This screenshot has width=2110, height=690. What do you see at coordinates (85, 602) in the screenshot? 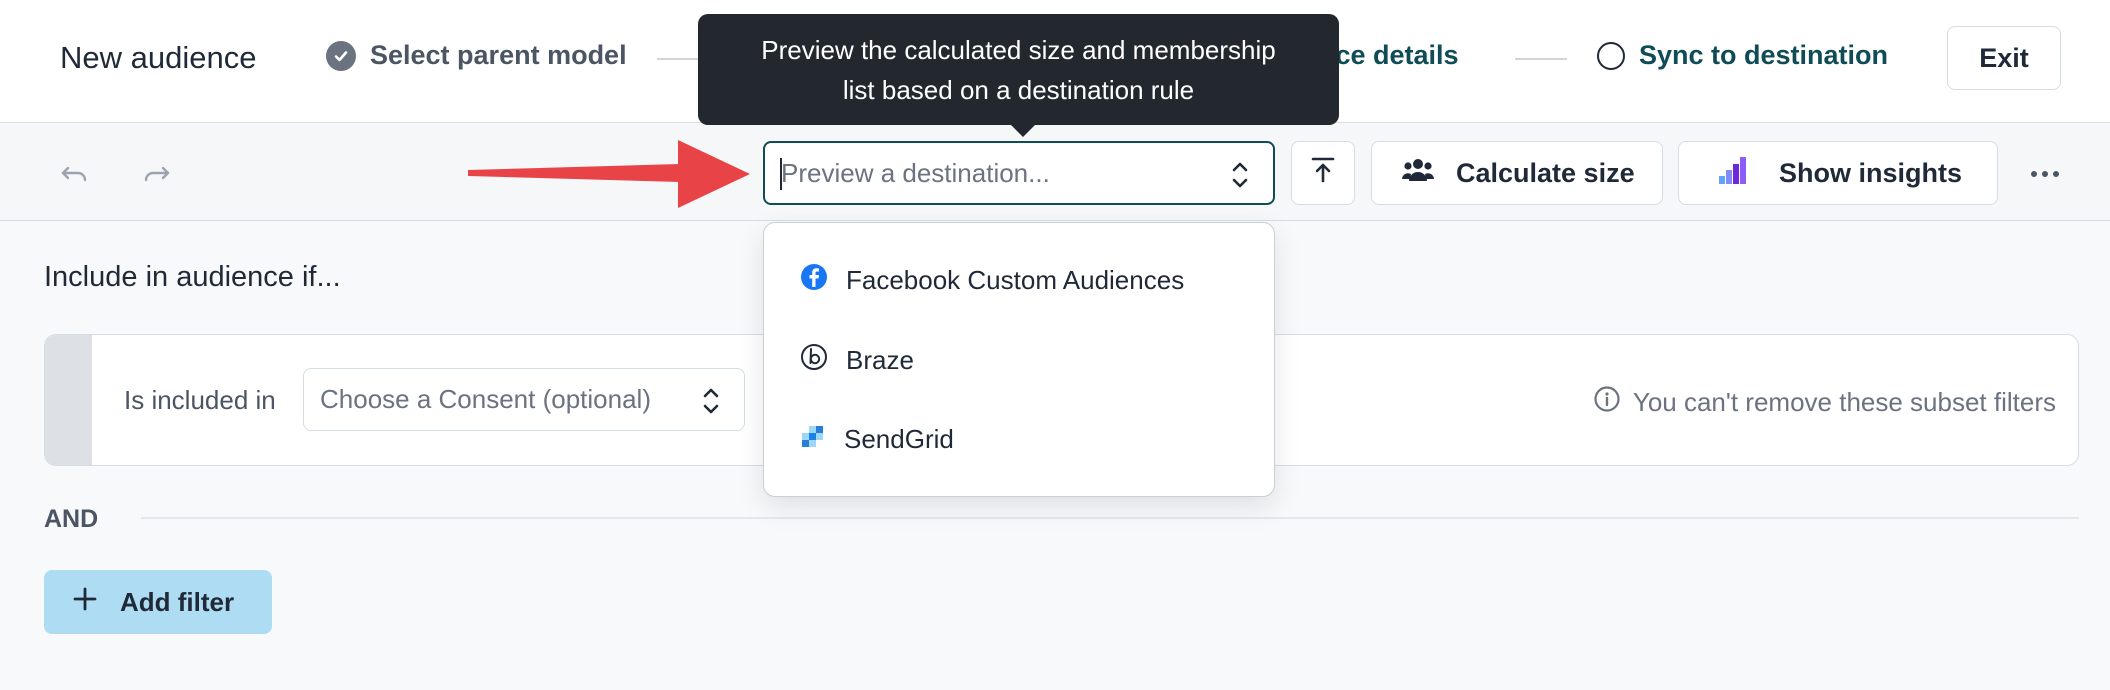
I see `plus-icon` at bounding box center [85, 602].